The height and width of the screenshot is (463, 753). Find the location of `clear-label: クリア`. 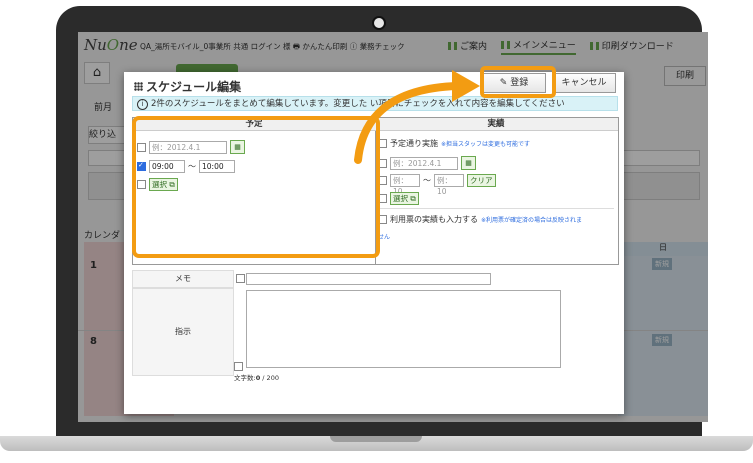

clear-label: クリア is located at coordinates (481, 180).